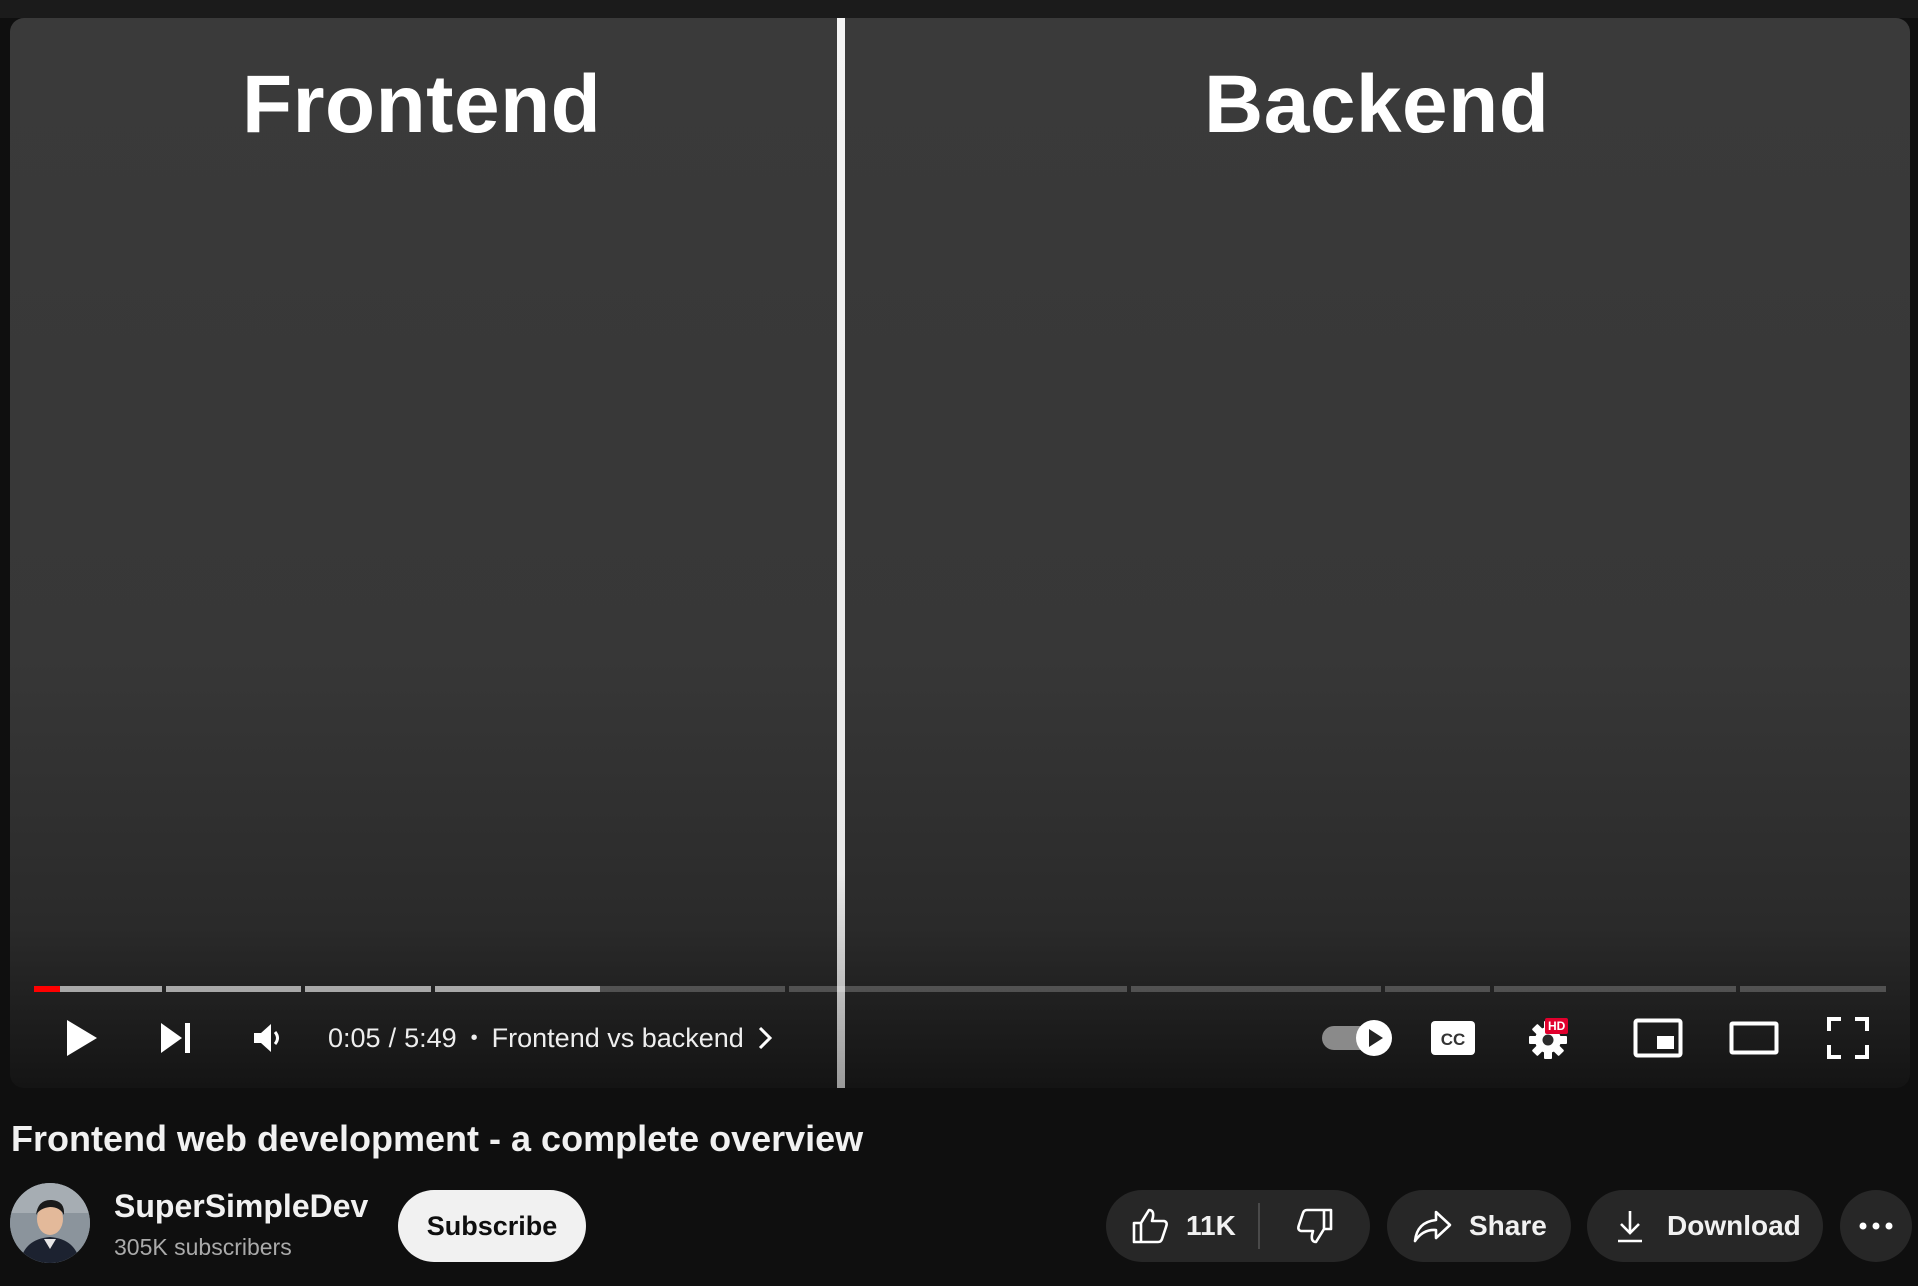 The width and height of the screenshot is (1918, 1286). I want to click on autoplay-toggle, so click(1358, 1038).